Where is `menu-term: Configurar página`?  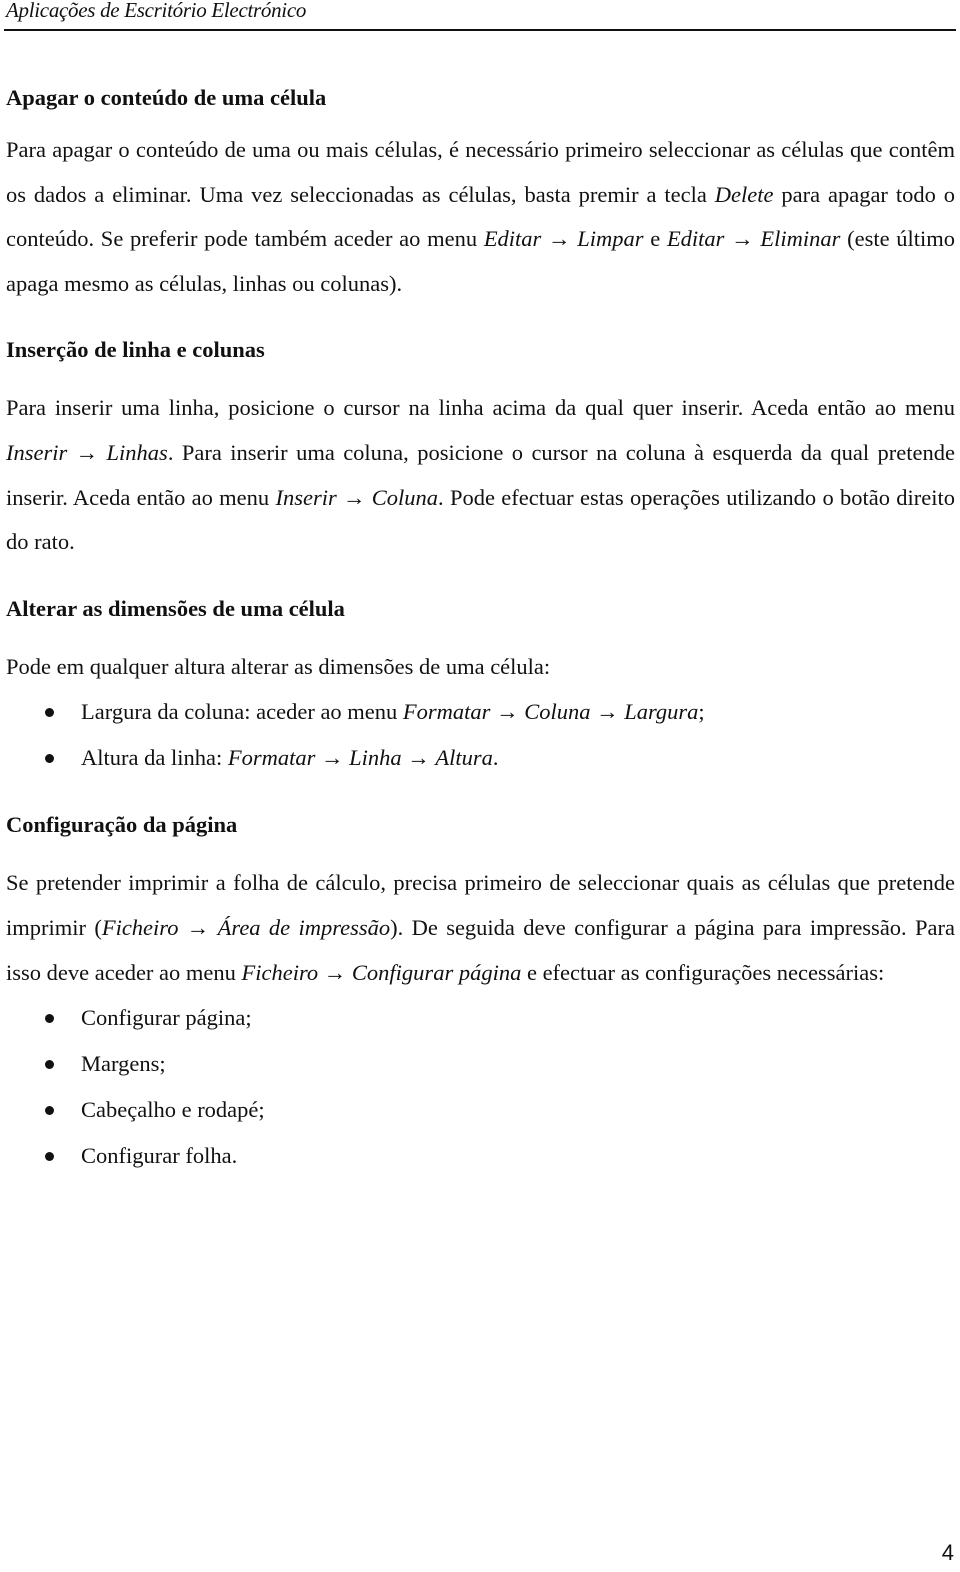
menu-term: Configurar página is located at coordinates (436, 972).